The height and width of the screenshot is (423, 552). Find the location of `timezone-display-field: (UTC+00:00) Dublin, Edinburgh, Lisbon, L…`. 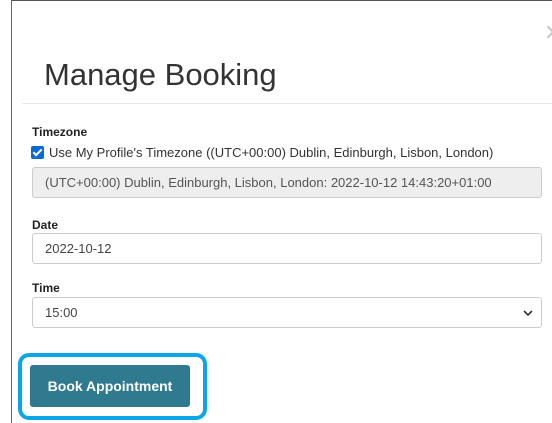

timezone-display-field: (UTC+00:00) Dublin, Edinburgh, Lisbon, L… is located at coordinates (287, 182).